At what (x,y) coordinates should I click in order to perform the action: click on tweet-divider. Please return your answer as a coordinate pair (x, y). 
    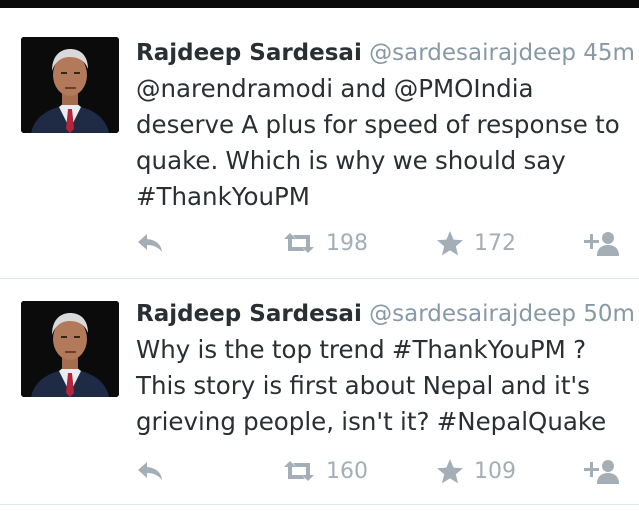
    Looking at the image, I should click on (319, 504).